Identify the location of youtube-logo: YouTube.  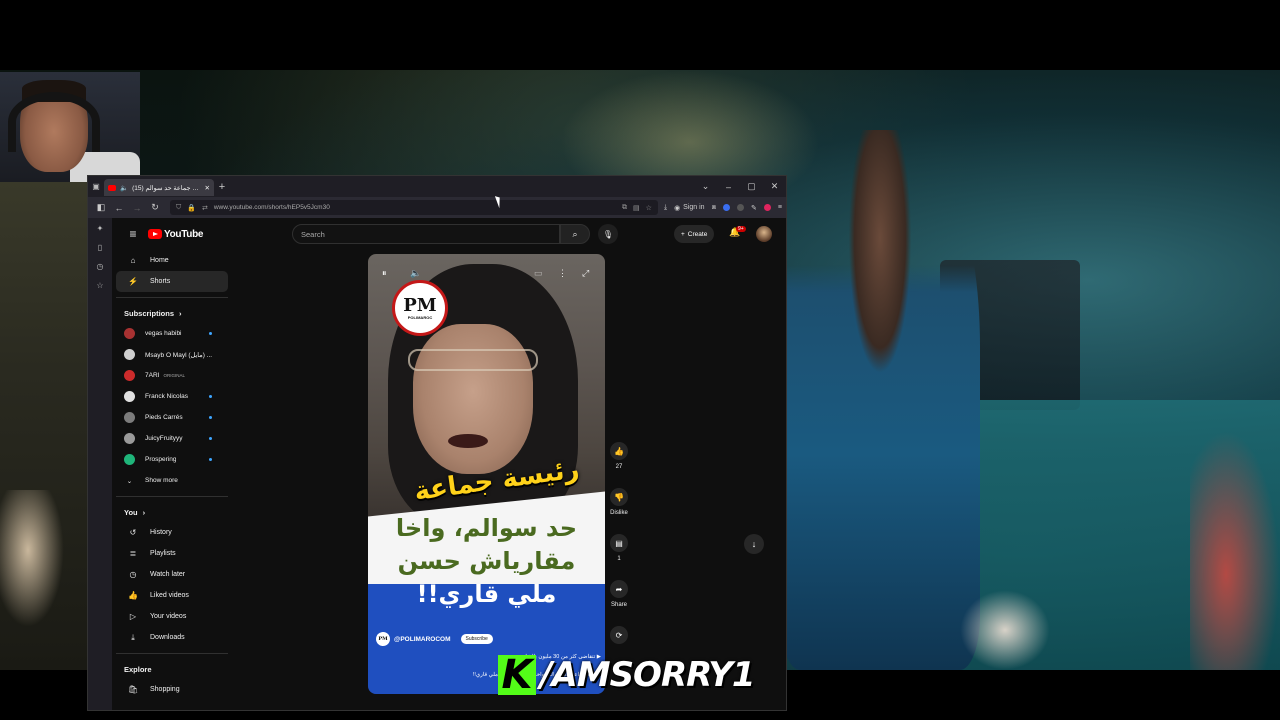
(176, 234).